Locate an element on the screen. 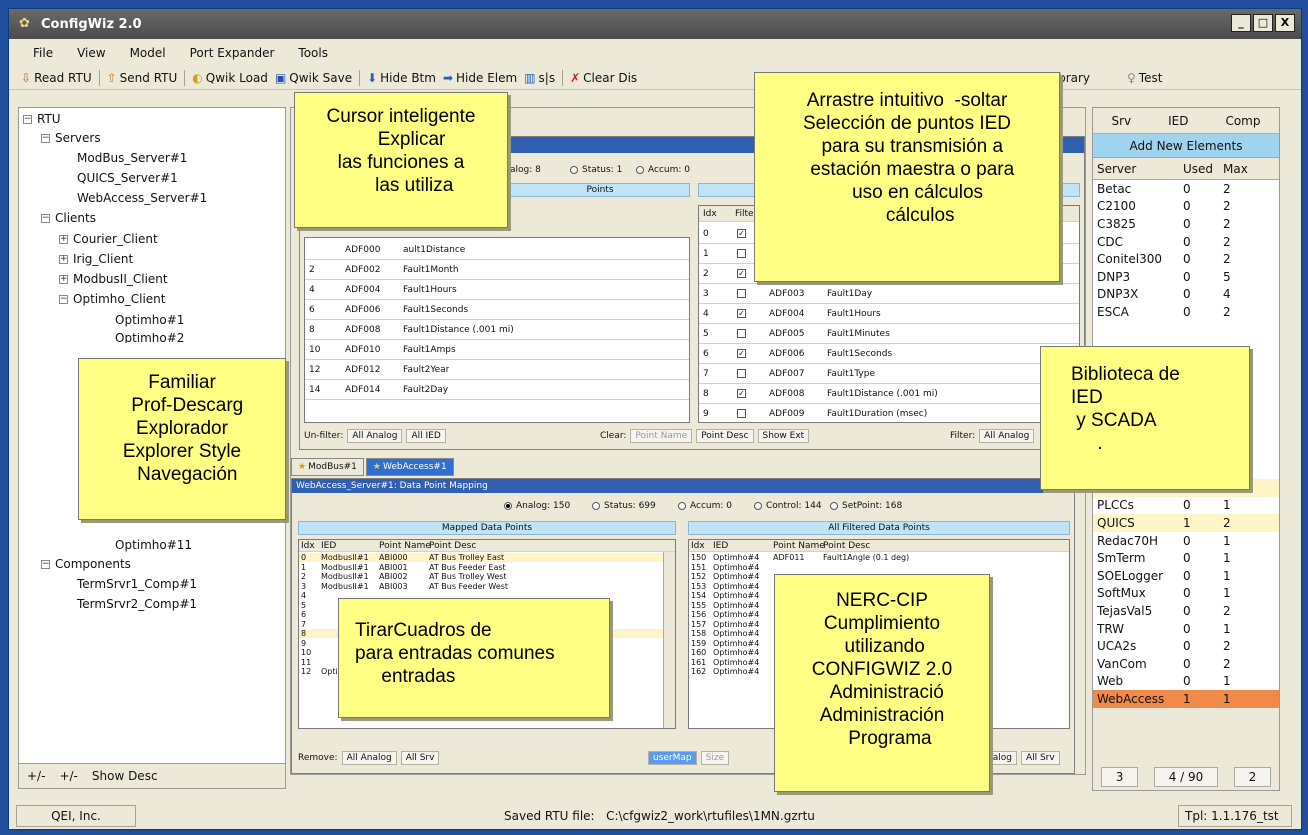 The height and width of the screenshot is (835, 1308). server-type-row: C2100 0 2 is located at coordinates (1186, 206).